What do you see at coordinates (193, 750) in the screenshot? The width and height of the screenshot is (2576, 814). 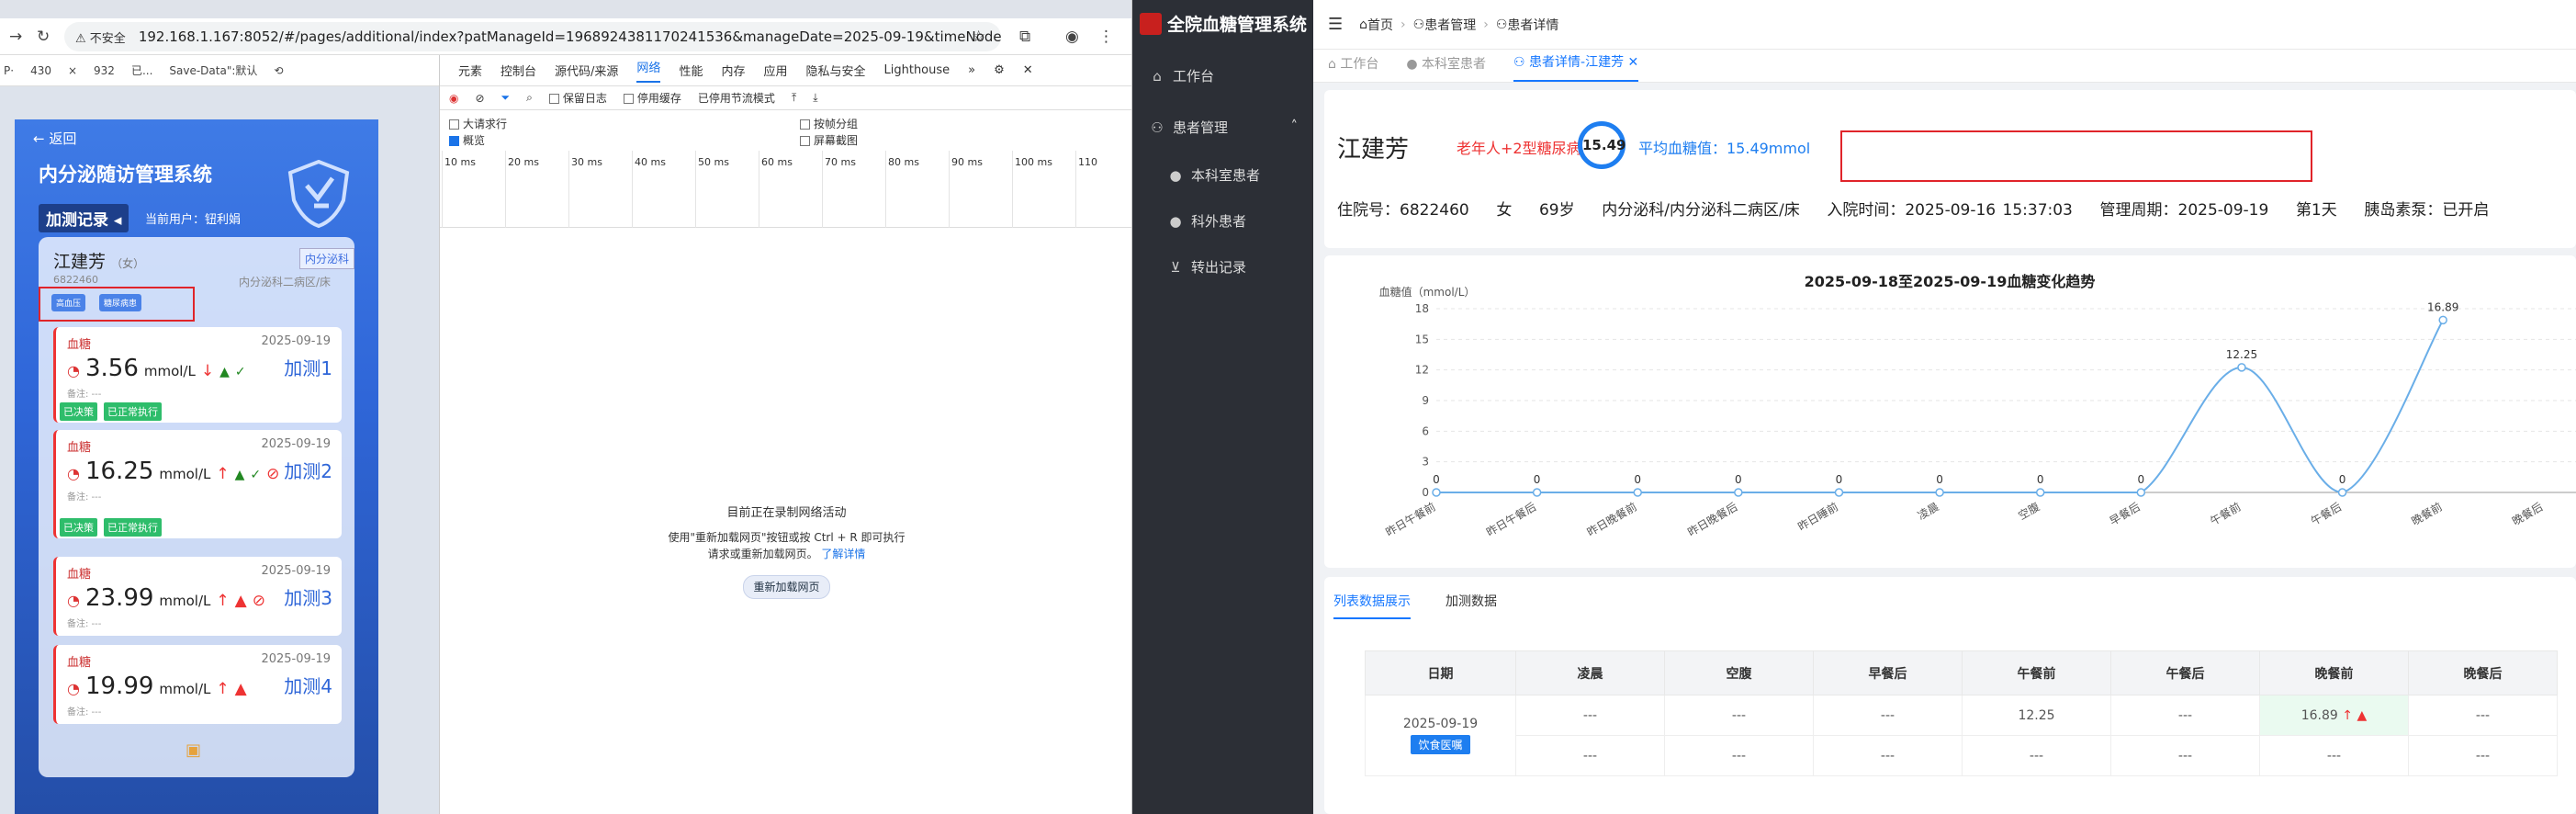 I see `folder-icon: ▣` at bounding box center [193, 750].